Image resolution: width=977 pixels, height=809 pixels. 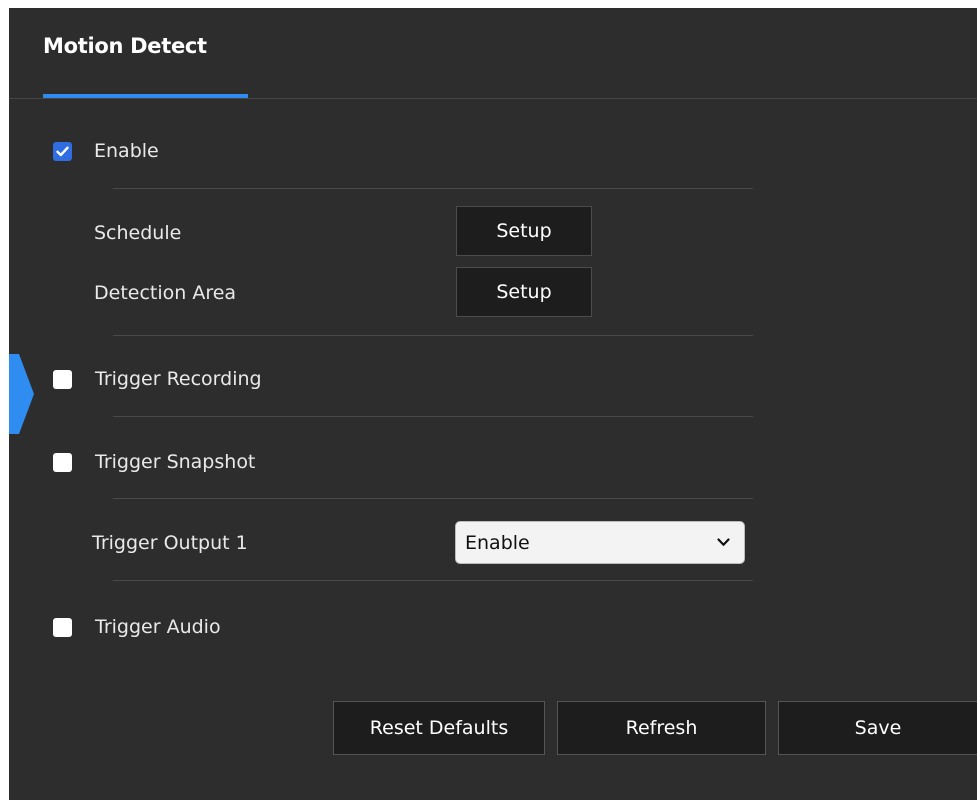 I want to click on save-button: Save, so click(x=877, y=728).